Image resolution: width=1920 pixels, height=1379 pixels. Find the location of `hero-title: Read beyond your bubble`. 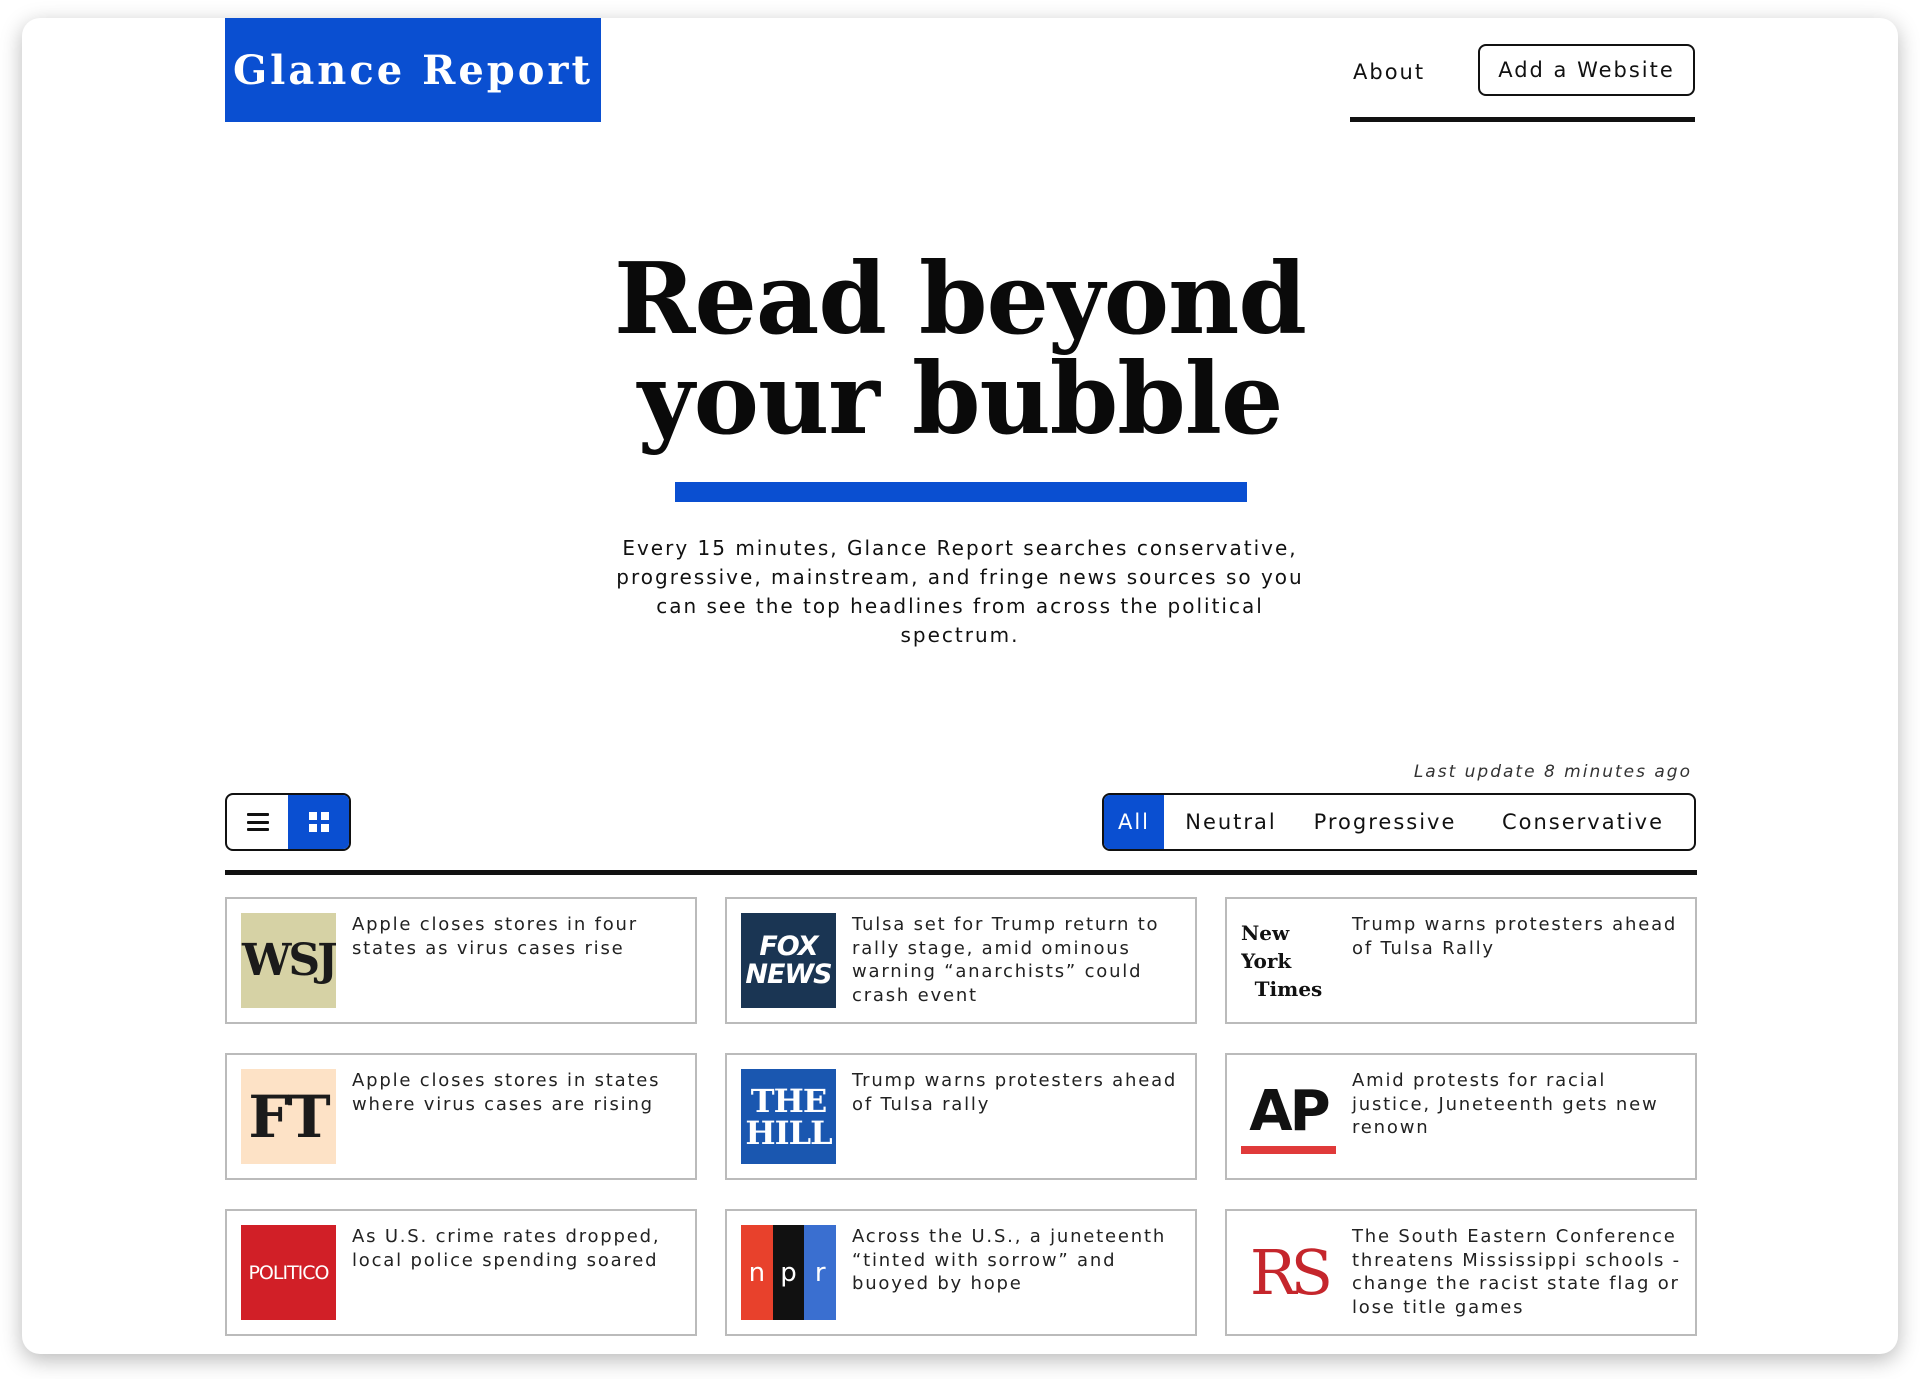

hero-title: Read beyond your bubble is located at coordinates (960, 350).